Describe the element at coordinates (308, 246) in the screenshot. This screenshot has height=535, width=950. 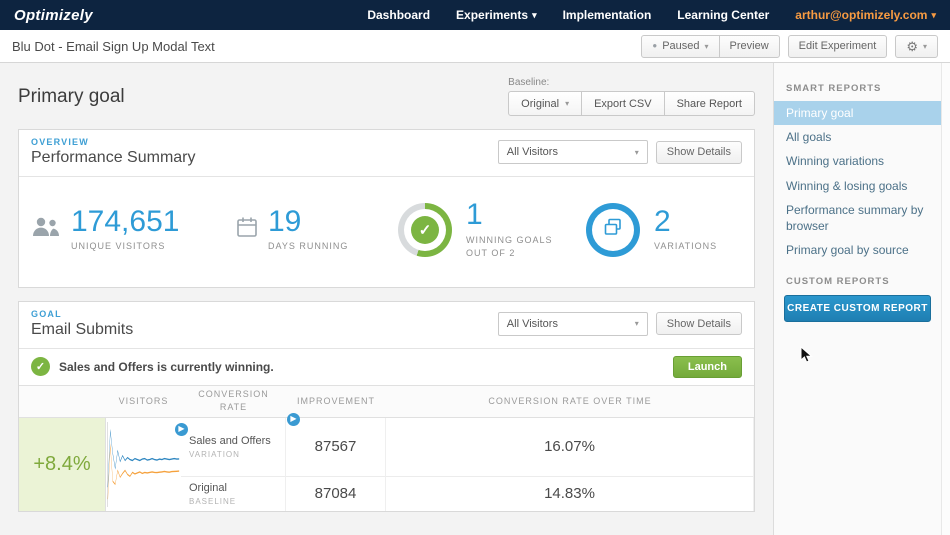
I see `days-running-label: DAYS RUNNING` at that location.